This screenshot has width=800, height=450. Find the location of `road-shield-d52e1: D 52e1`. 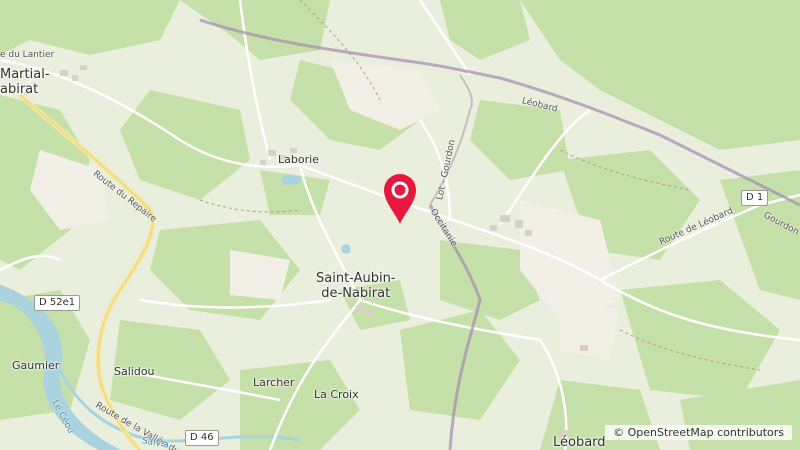

road-shield-d52e1: D 52e1 is located at coordinates (57, 303).